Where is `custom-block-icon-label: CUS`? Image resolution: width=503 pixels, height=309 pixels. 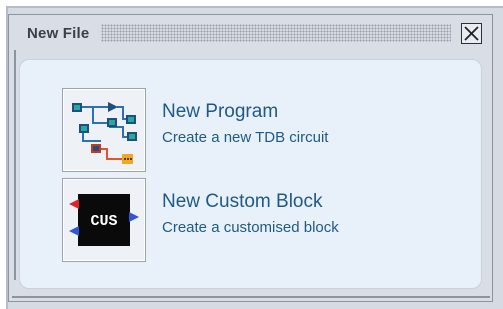 custom-block-icon-label: CUS is located at coordinates (103, 221).